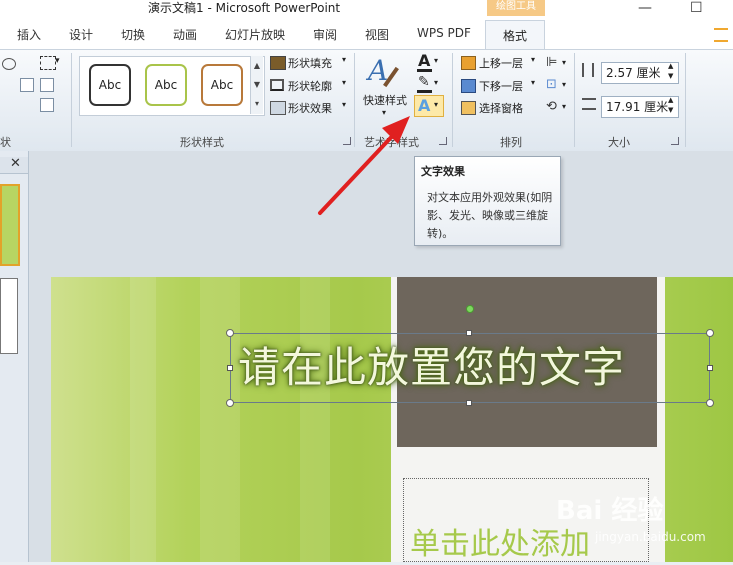  What do you see at coordinates (696, 8) in the screenshot?
I see `maximize-icon: ☐` at bounding box center [696, 8].